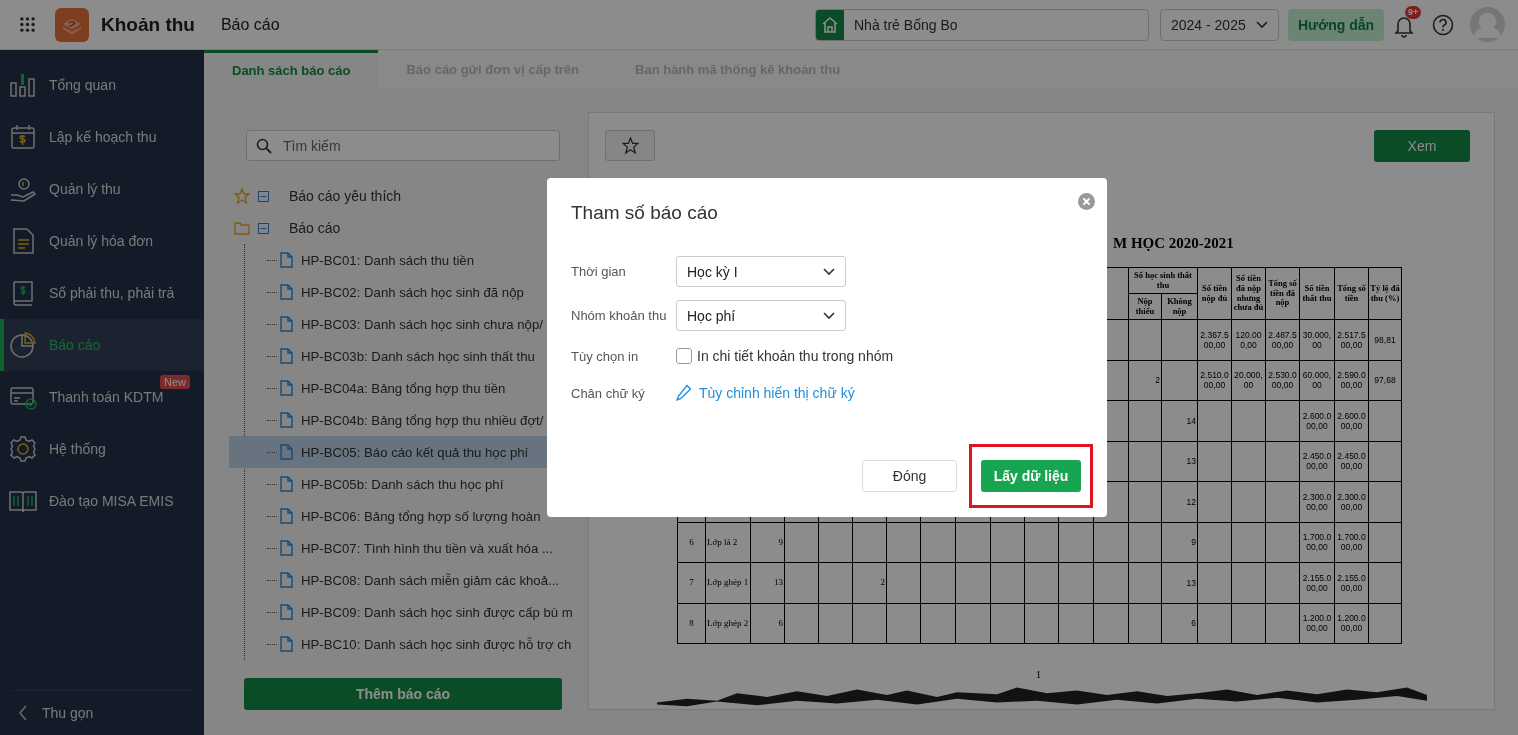 This screenshot has height=735, width=1518. What do you see at coordinates (1248, 293) in the screenshot?
I see `table-header: Số tiền đã nộp nhưng chưa đủ` at bounding box center [1248, 293].